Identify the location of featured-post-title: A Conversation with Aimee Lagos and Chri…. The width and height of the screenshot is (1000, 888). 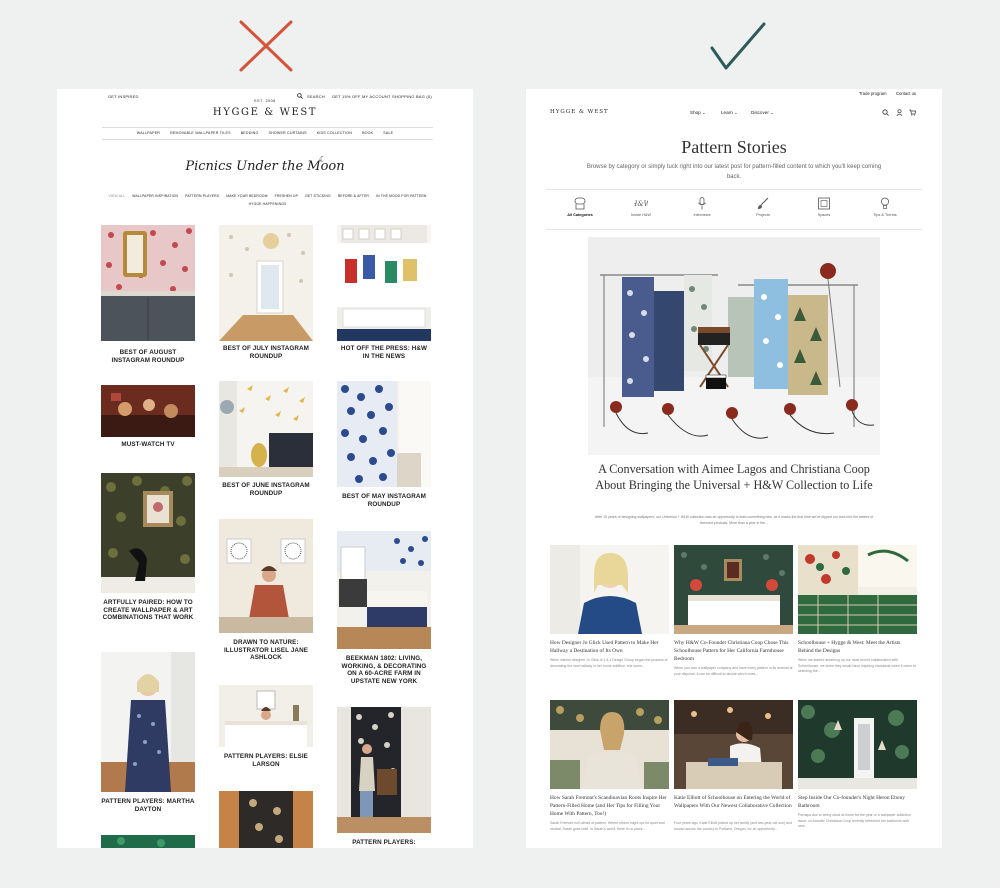
(734, 477).